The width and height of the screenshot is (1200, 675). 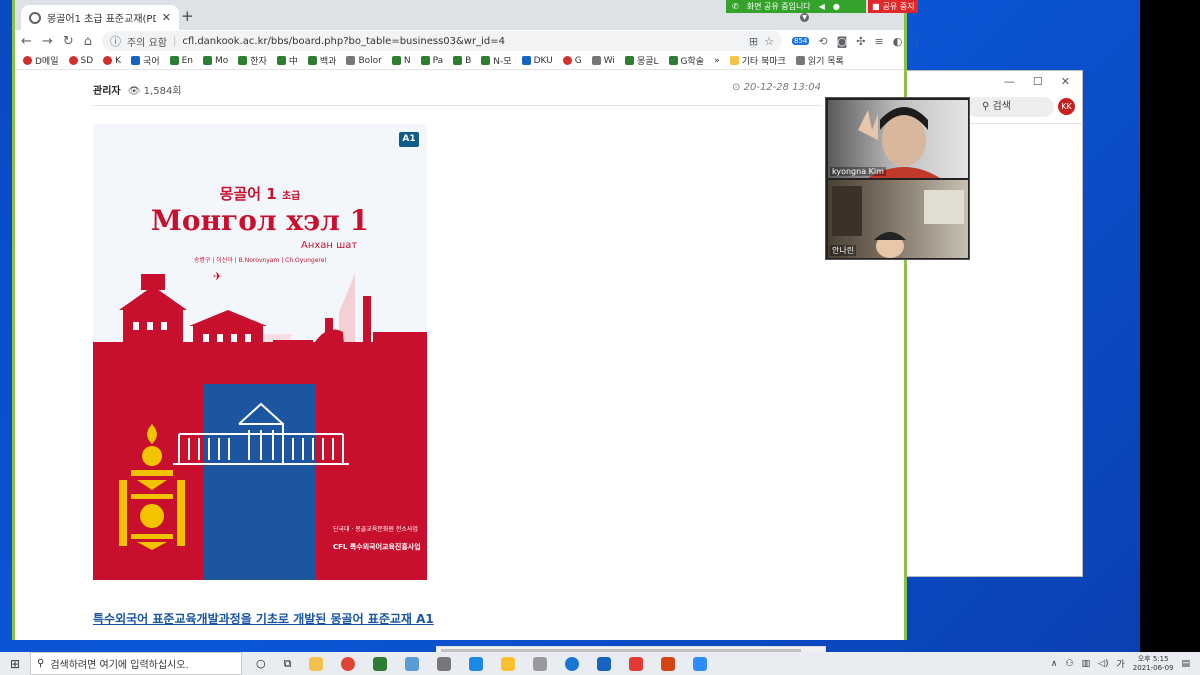 What do you see at coordinates (288, 664) in the screenshot?
I see `task-view-icon: ⧉` at bounding box center [288, 664].